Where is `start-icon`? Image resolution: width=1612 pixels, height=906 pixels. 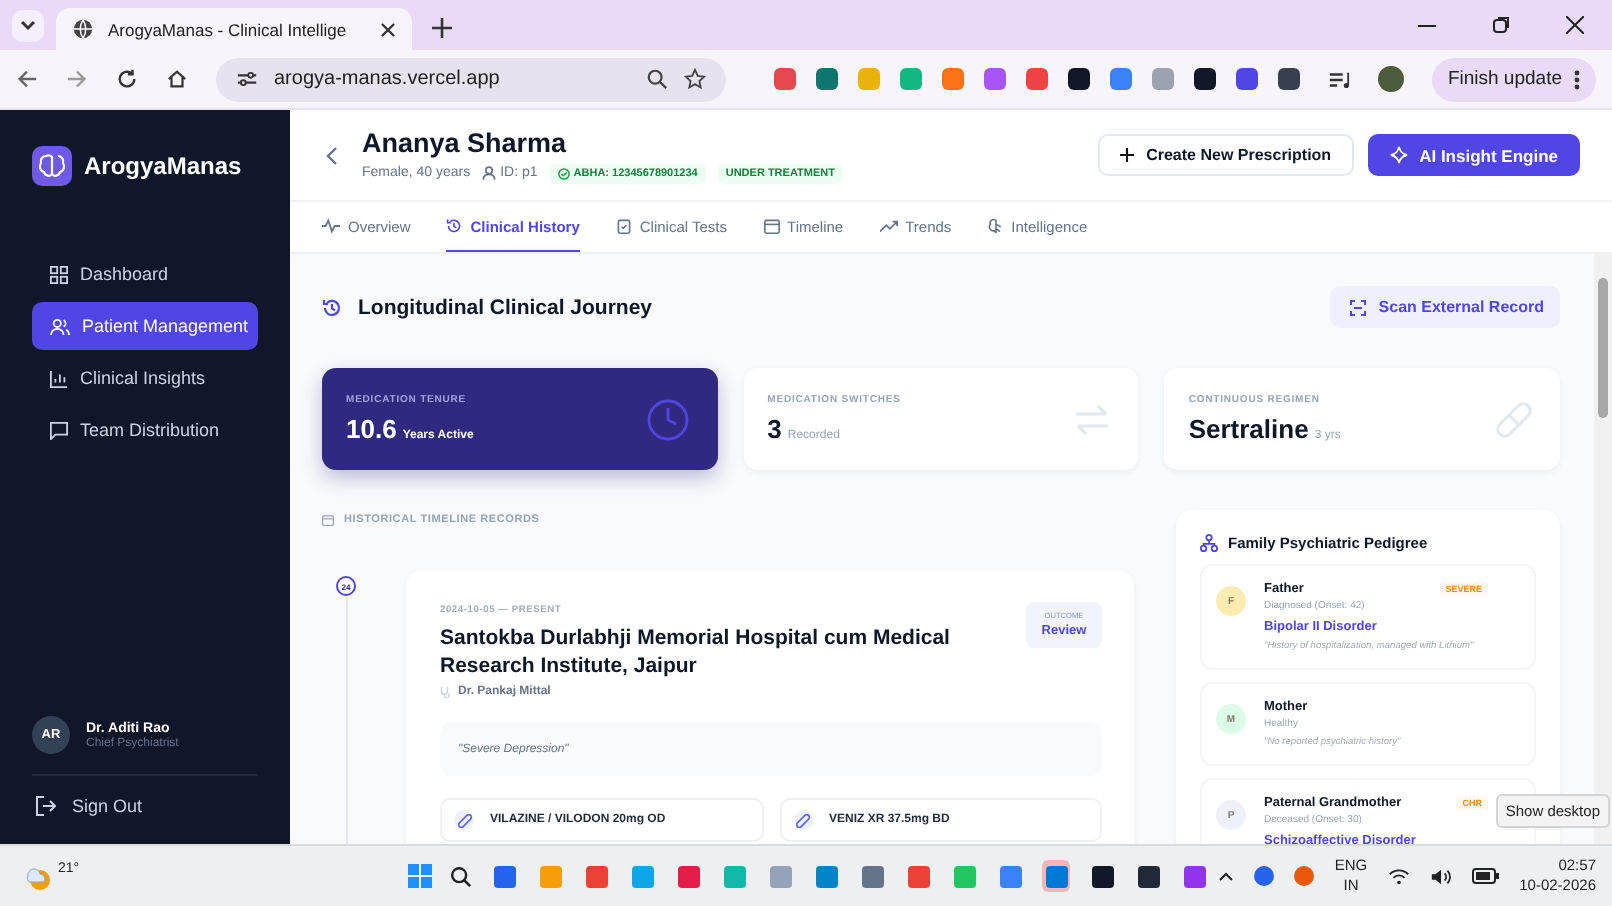 start-icon is located at coordinates (420, 876).